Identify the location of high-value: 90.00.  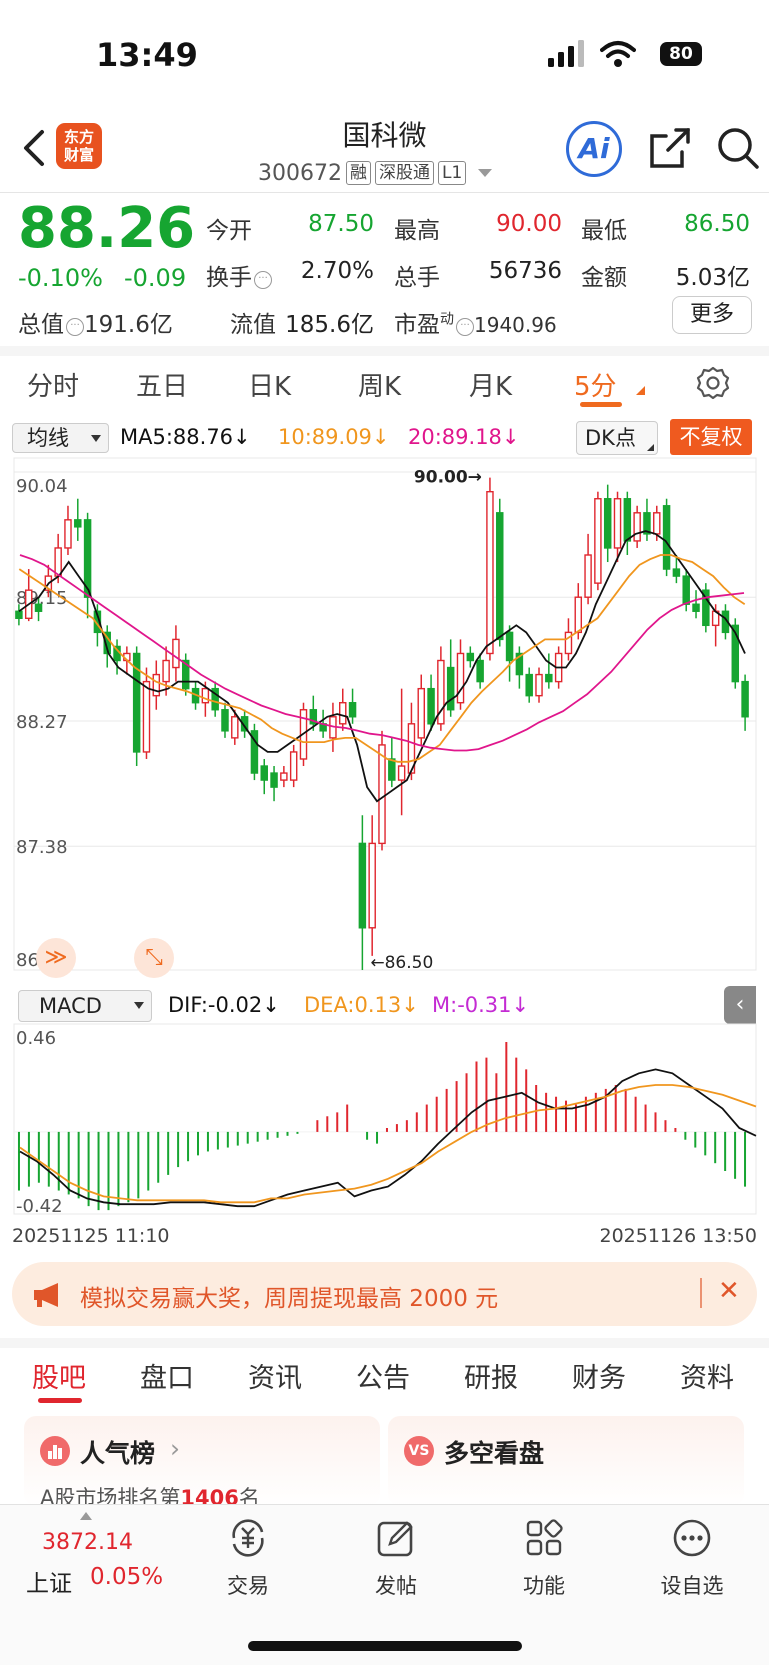
(529, 224).